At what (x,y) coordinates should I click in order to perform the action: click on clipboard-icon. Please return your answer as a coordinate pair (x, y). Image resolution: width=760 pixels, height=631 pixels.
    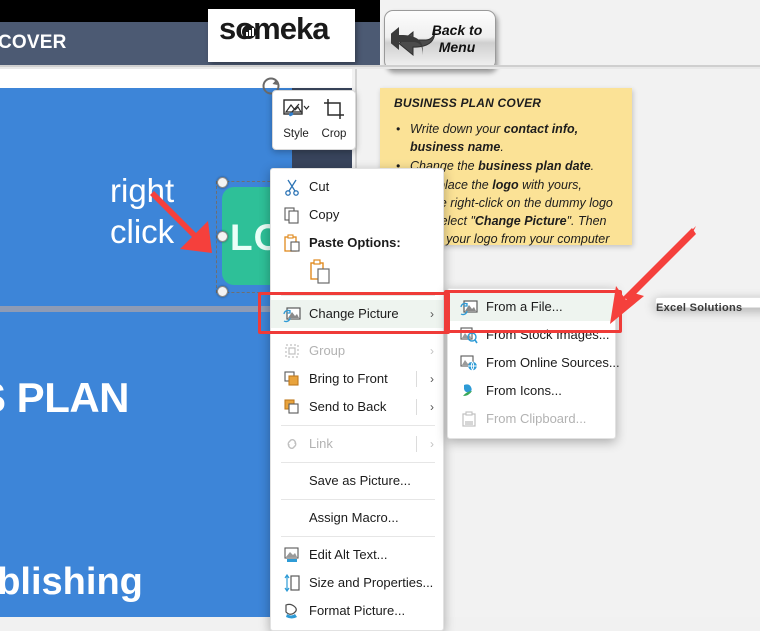
    Looking at the image, I should click on (292, 243).